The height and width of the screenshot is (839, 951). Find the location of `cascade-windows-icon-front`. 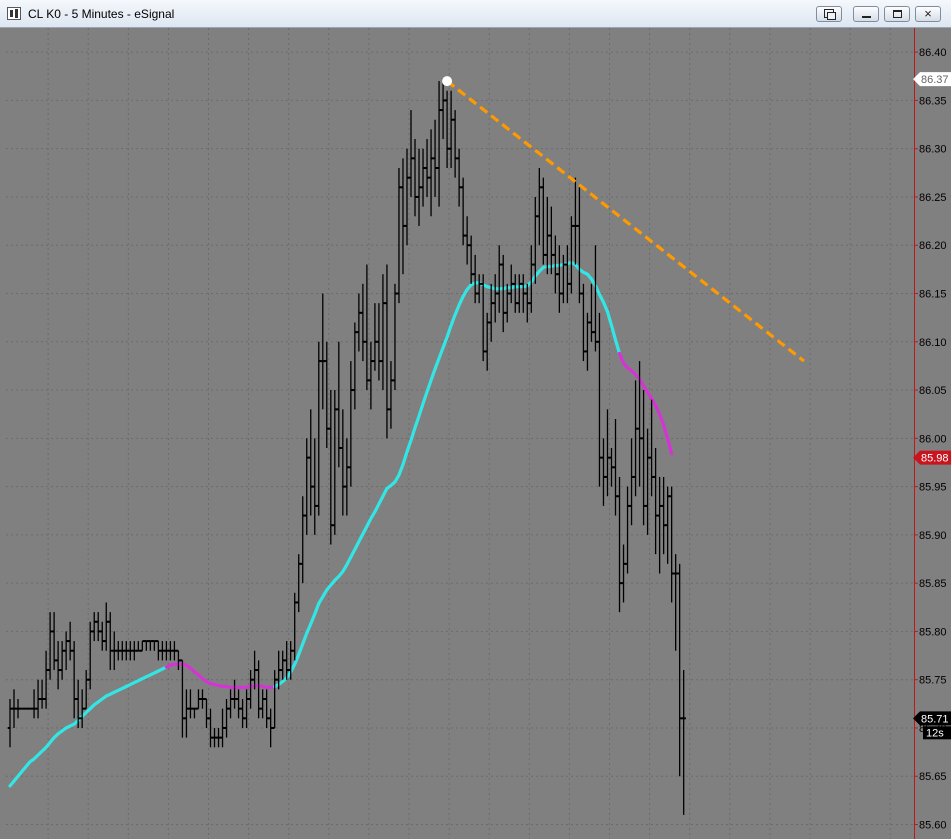

cascade-windows-icon-front is located at coordinates (831, 16).